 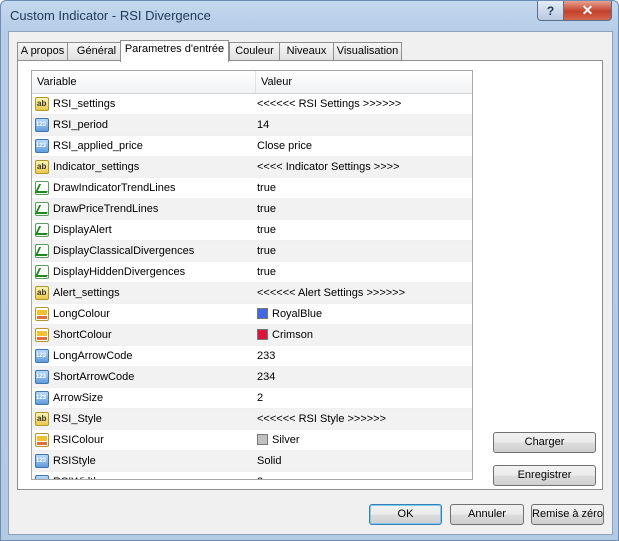 I want to click on ok-button: OK, so click(x=405, y=514).